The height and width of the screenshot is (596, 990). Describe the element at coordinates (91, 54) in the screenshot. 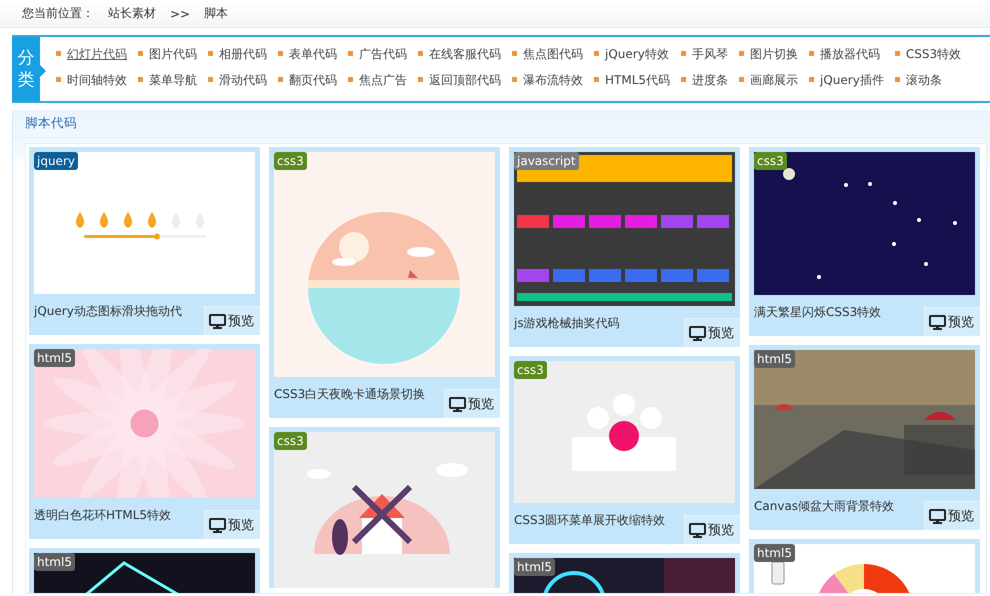

I see `category-link: 幻灯片代码` at that location.